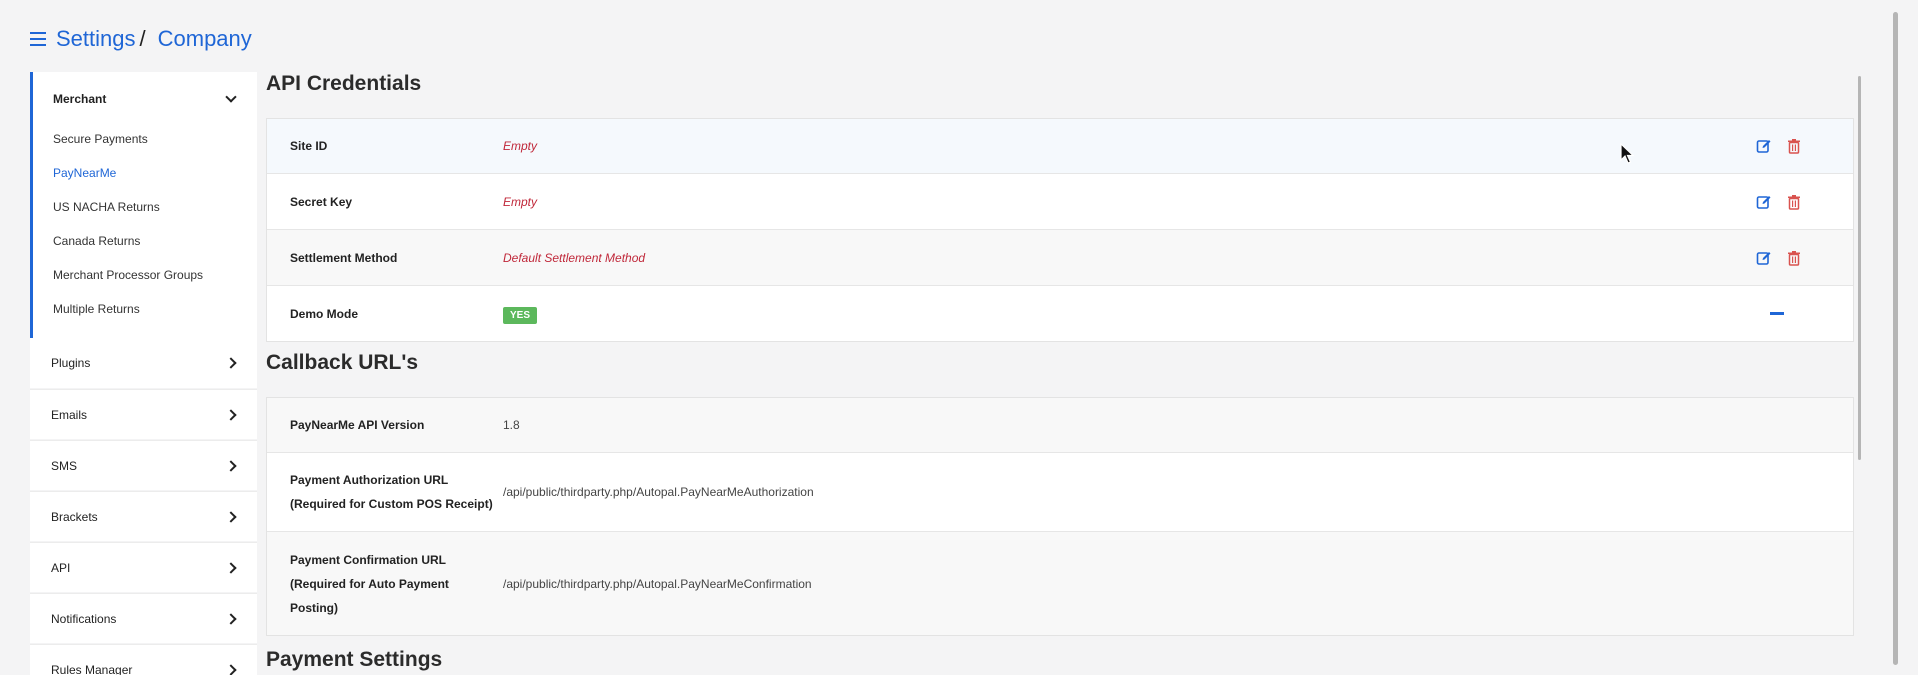 The height and width of the screenshot is (675, 1918). I want to click on sidebar-section-plugins: Plugins, so click(143, 363).